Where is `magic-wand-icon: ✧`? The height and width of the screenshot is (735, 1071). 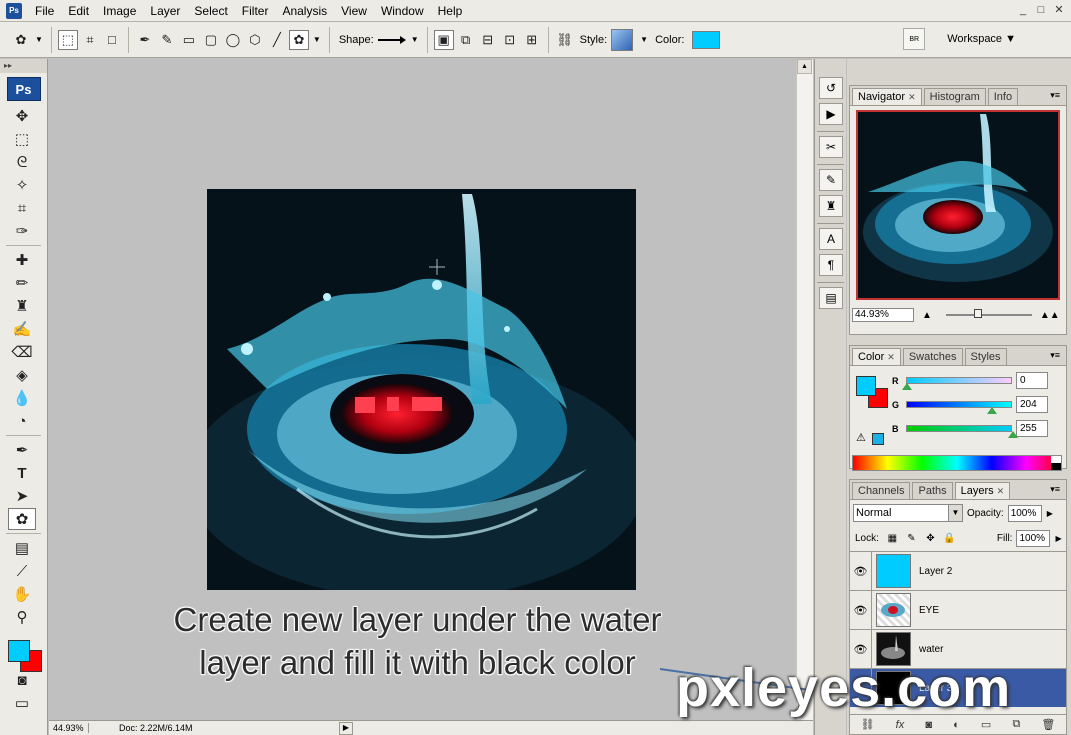 magic-wand-icon: ✧ is located at coordinates (22, 185).